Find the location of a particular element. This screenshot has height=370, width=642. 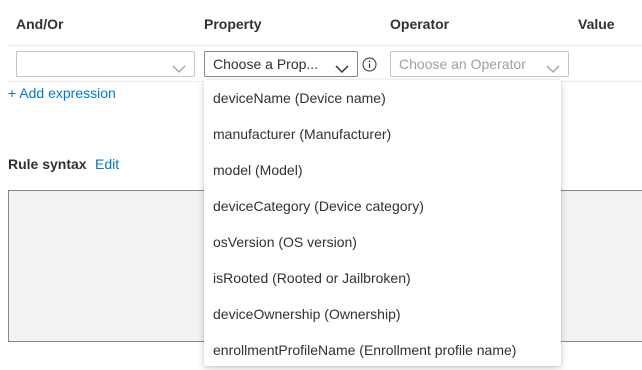

add-expression-link: + Add expression is located at coordinates (62, 93).